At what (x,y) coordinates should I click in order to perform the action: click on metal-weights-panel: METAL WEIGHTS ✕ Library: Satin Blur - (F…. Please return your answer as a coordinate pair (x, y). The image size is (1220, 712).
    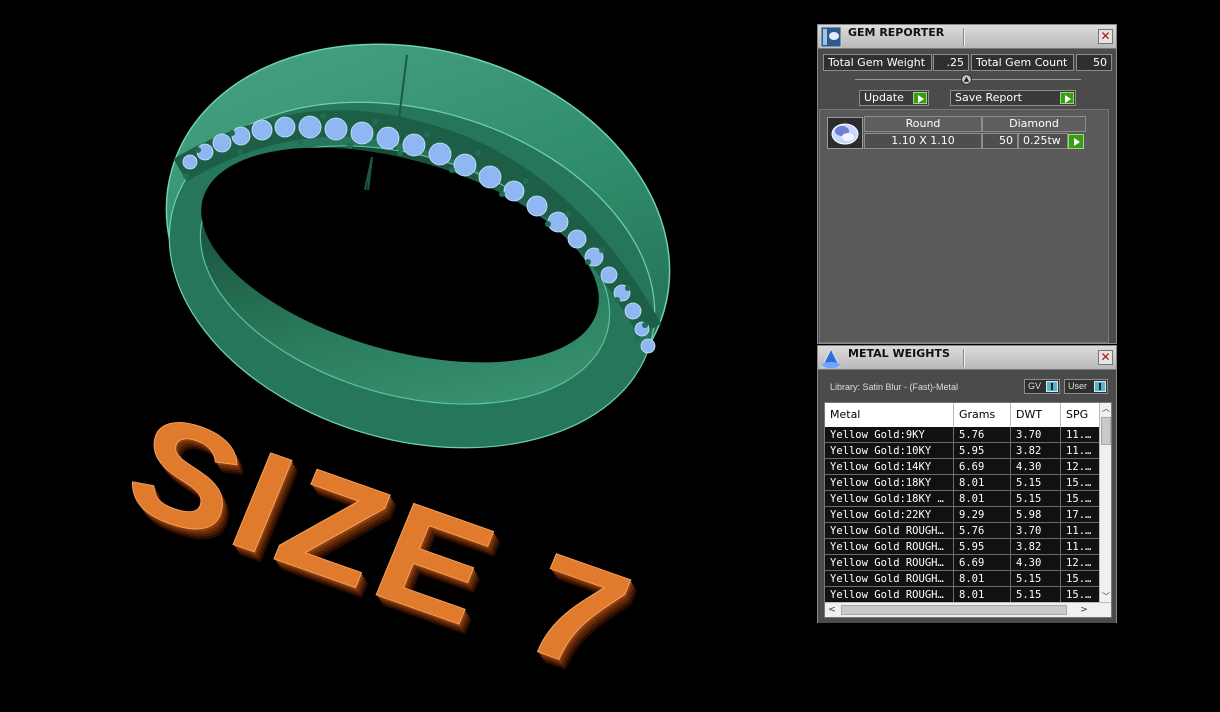
    Looking at the image, I should click on (967, 484).